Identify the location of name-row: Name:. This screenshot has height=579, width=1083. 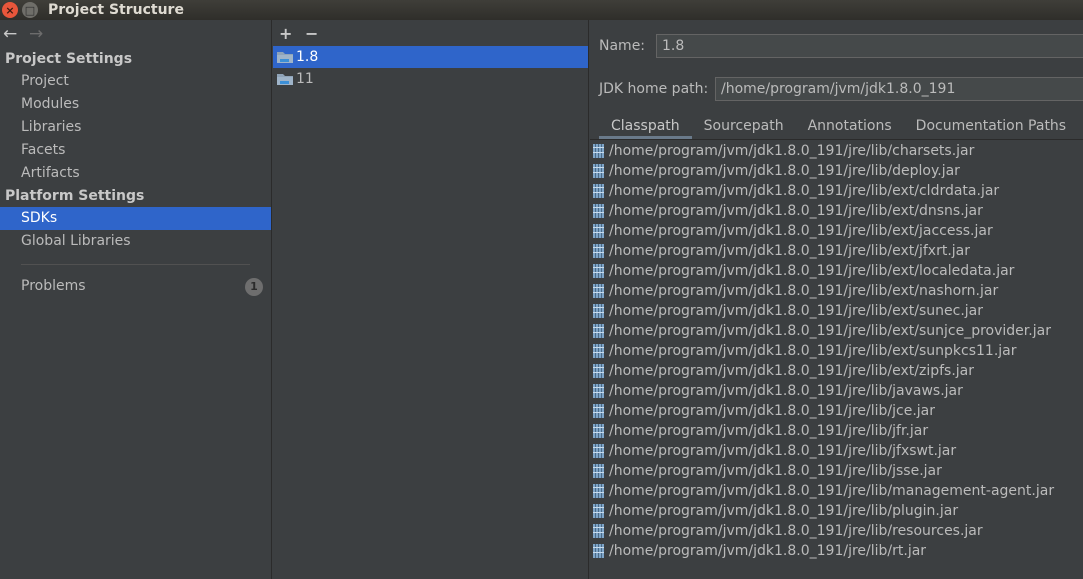
(841, 46).